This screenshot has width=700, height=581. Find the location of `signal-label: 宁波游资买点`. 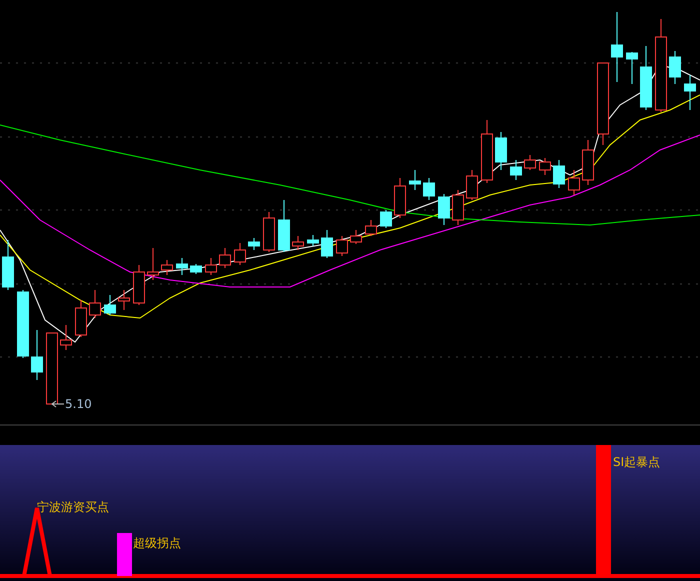

signal-label: 宁波游资买点 is located at coordinates (73, 507).